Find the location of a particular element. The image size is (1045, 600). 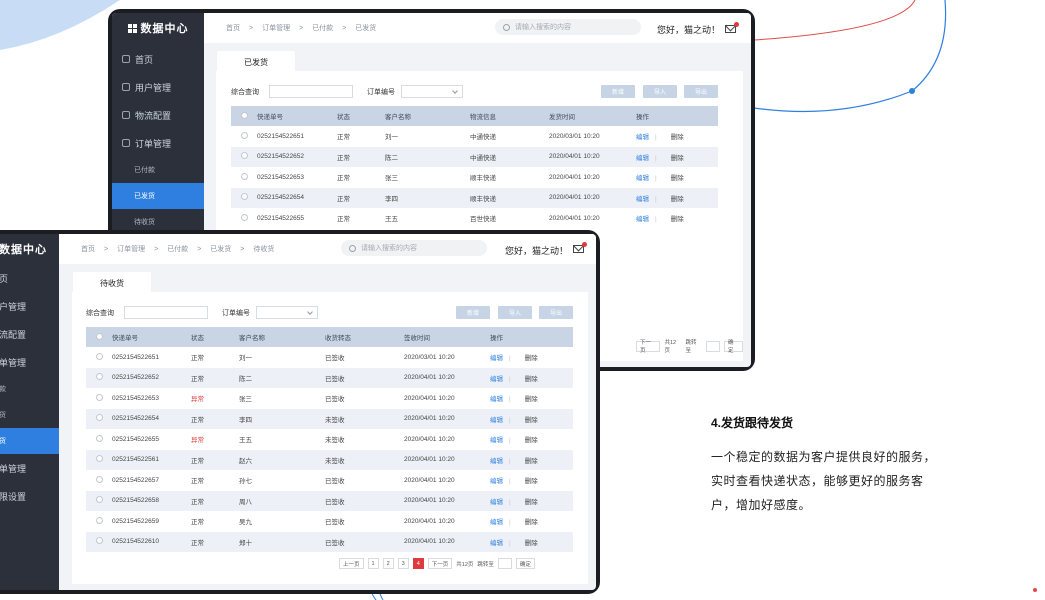

subnav-shipped: 货 is located at coordinates (29, 415).